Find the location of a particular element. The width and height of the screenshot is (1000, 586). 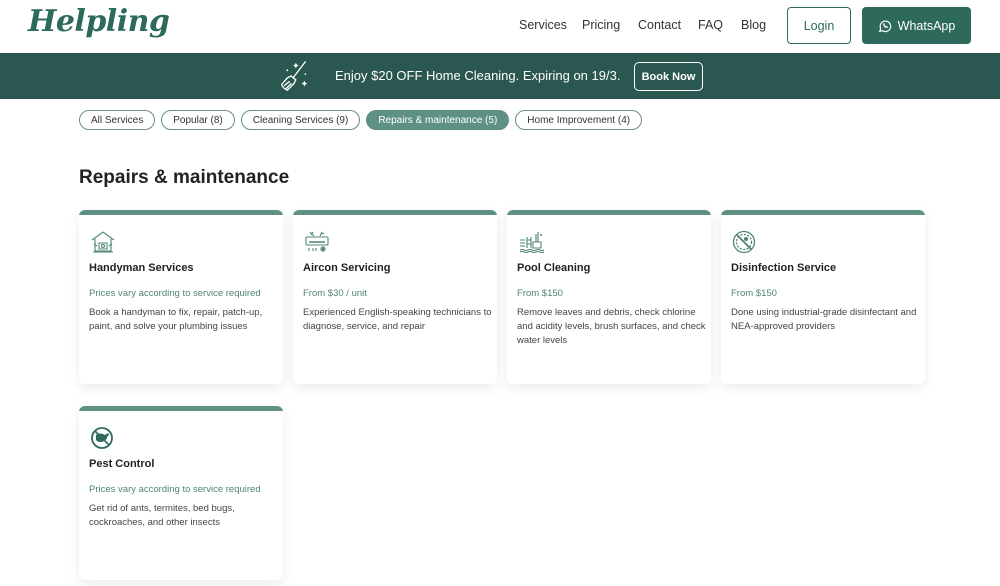

login-label: Login is located at coordinates (819, 25).